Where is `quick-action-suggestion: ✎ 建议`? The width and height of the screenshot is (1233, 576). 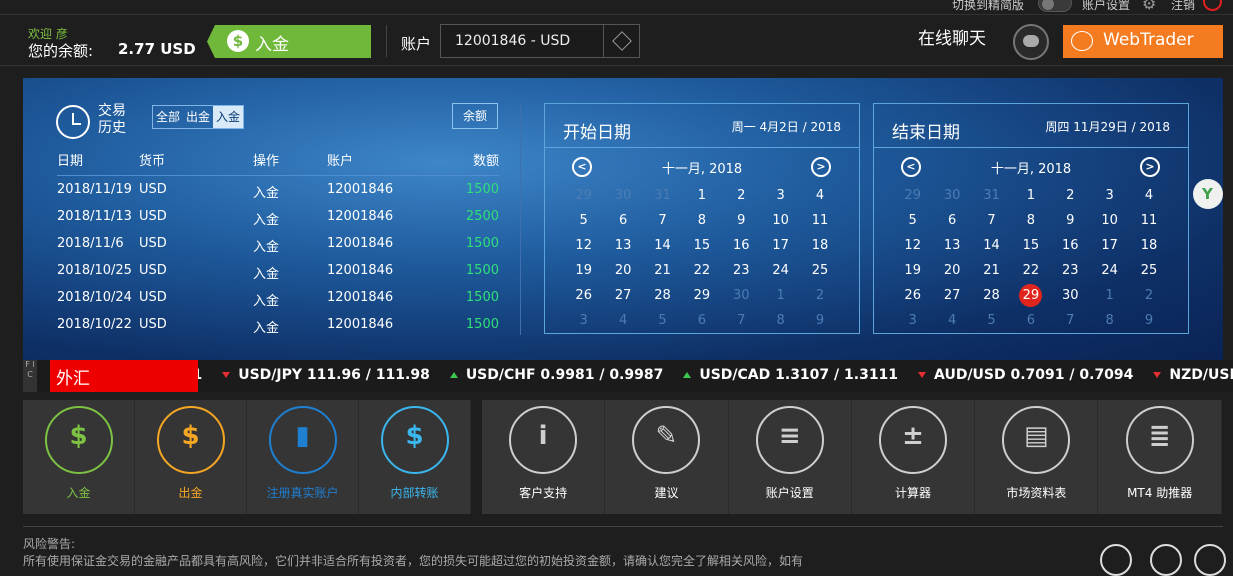 quick-action-suggestion: ✎ 建议 is located at coordinates (667, 457).